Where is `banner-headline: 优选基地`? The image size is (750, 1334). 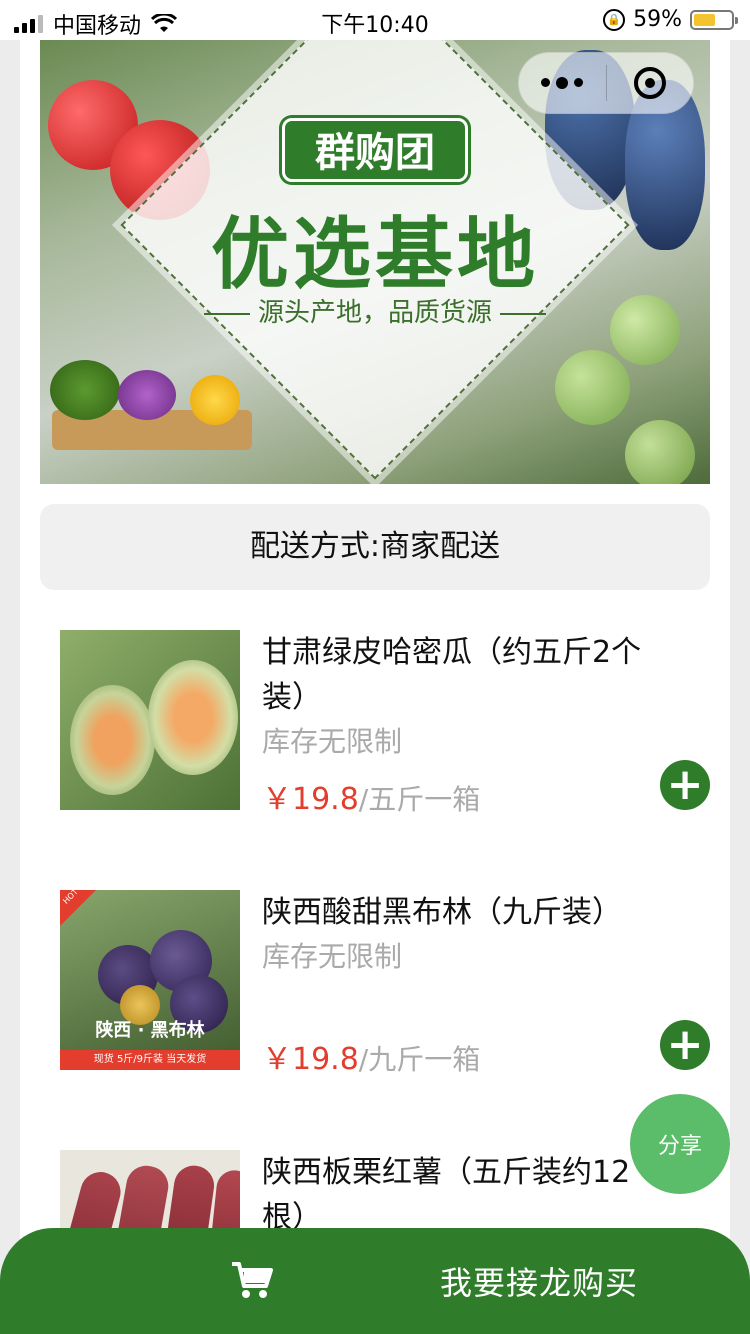 banner-headline: 优选基地 is located at coordinates (374, 255).